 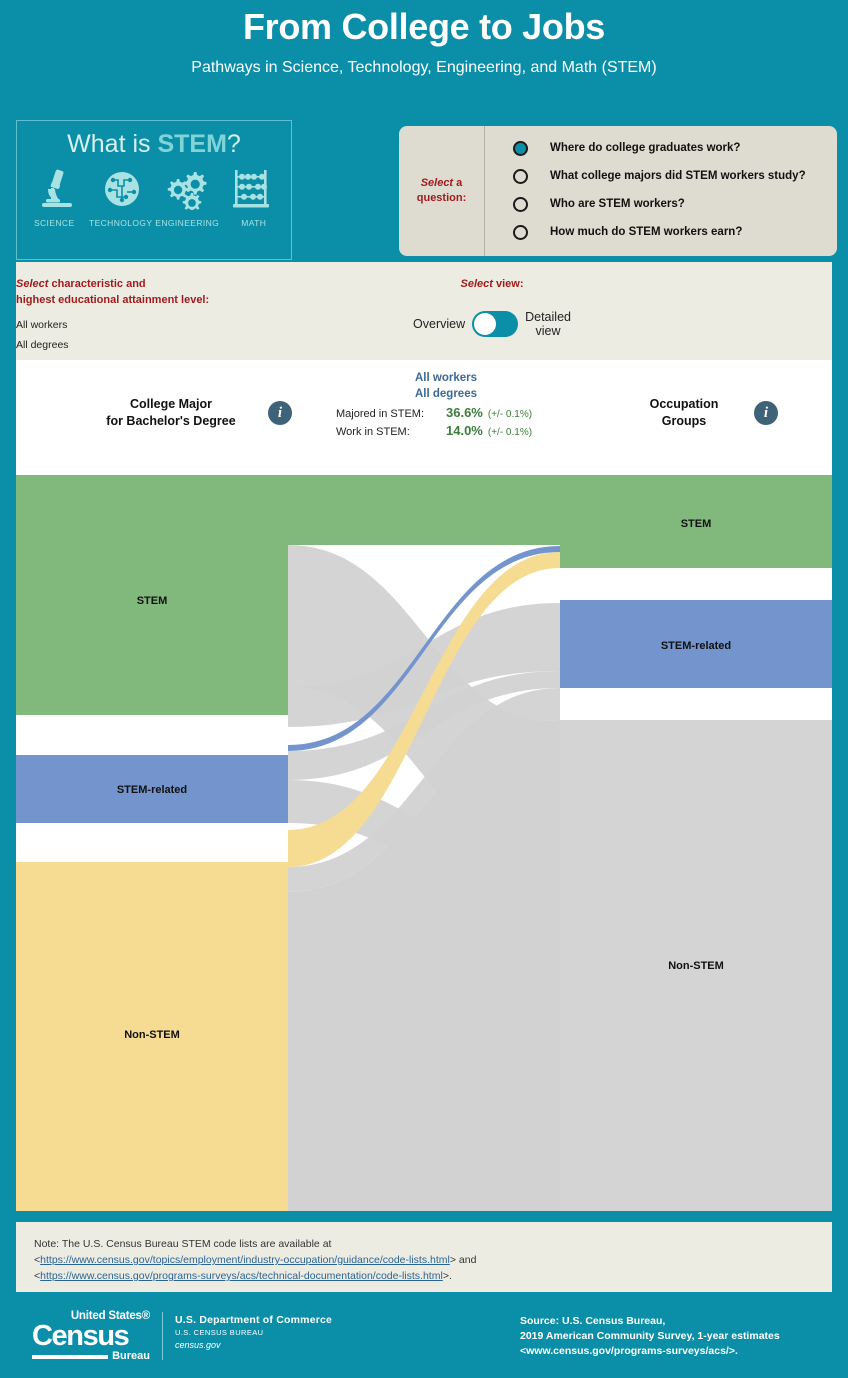 I want to click on scope-line-2: All degrees, so click(x=446, y=394).